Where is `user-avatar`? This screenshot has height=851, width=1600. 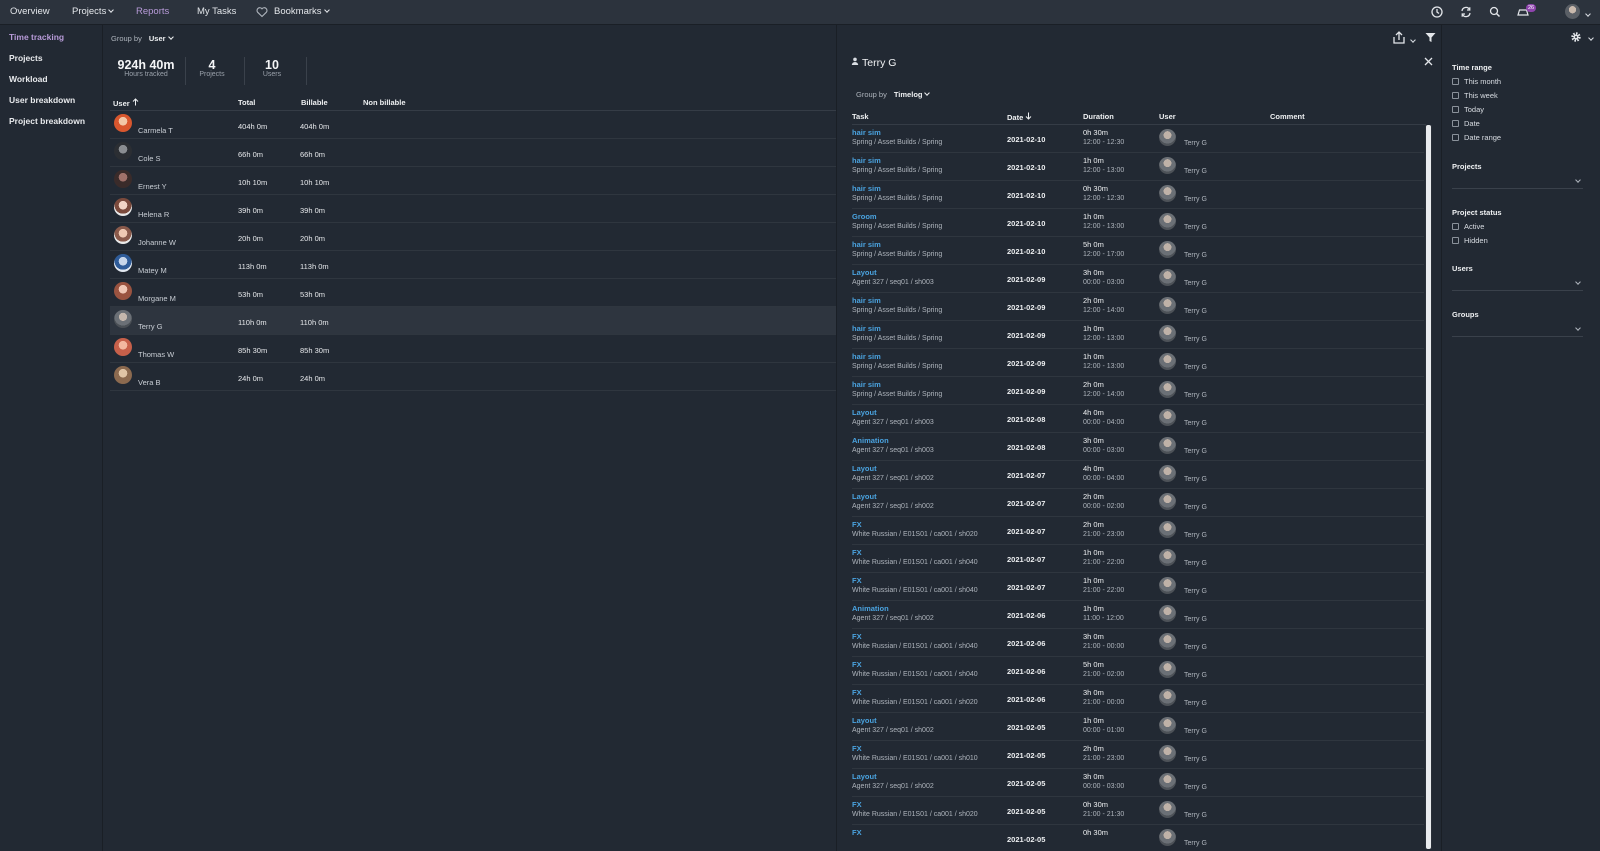 user-avatar is located at coordinates (1572, 11).